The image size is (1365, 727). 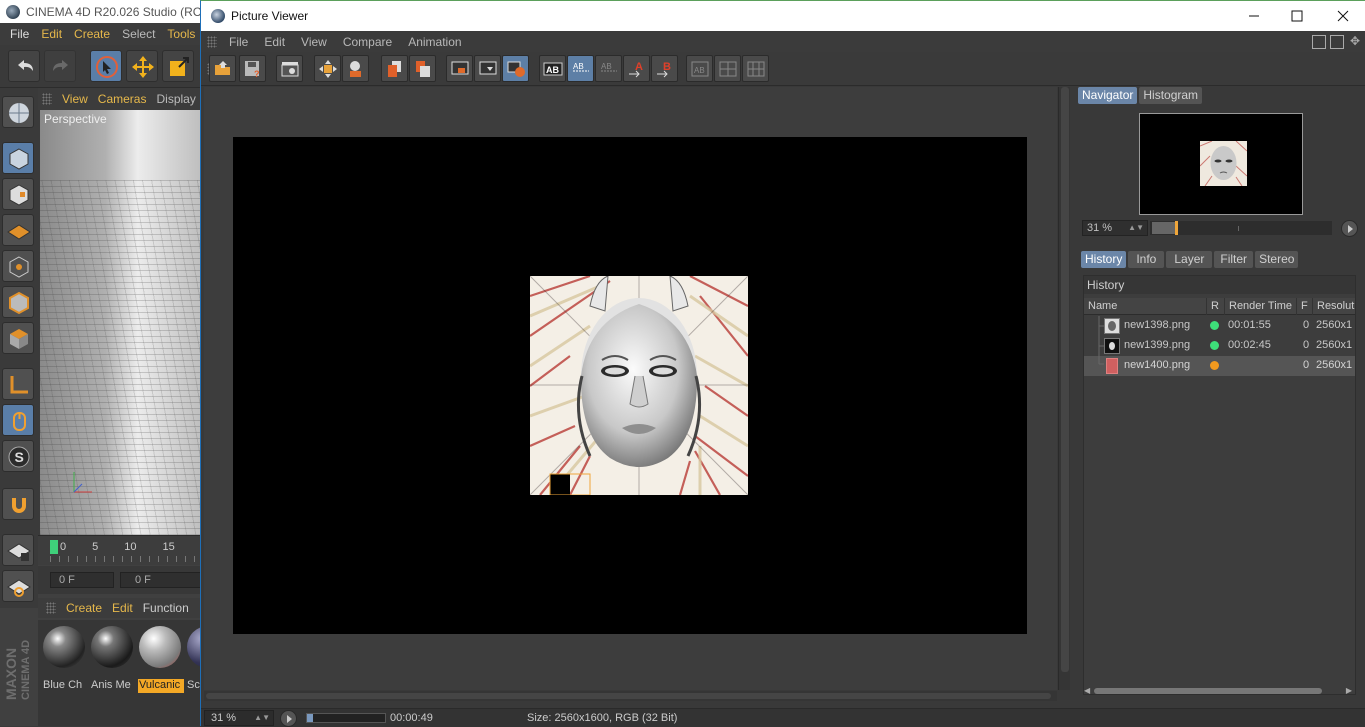 I want to click on axis-mode-button, so click(x=18, y=384).